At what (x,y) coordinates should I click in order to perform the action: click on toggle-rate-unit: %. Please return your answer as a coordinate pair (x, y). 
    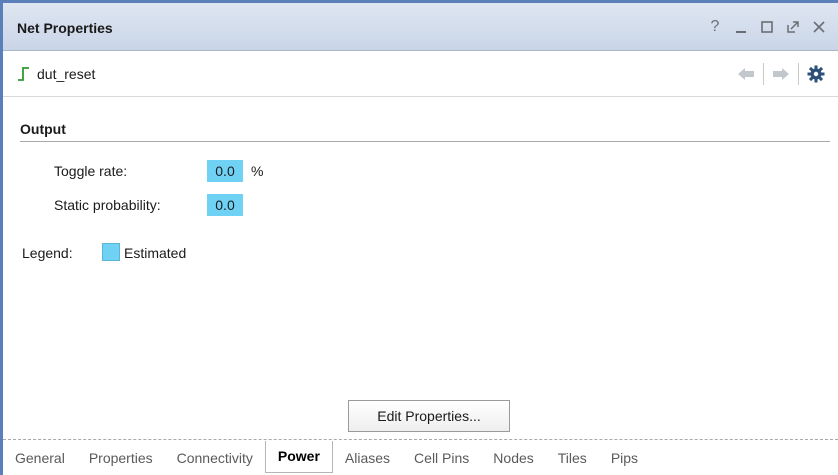
    Looking at the image, I should click on (257, 171).